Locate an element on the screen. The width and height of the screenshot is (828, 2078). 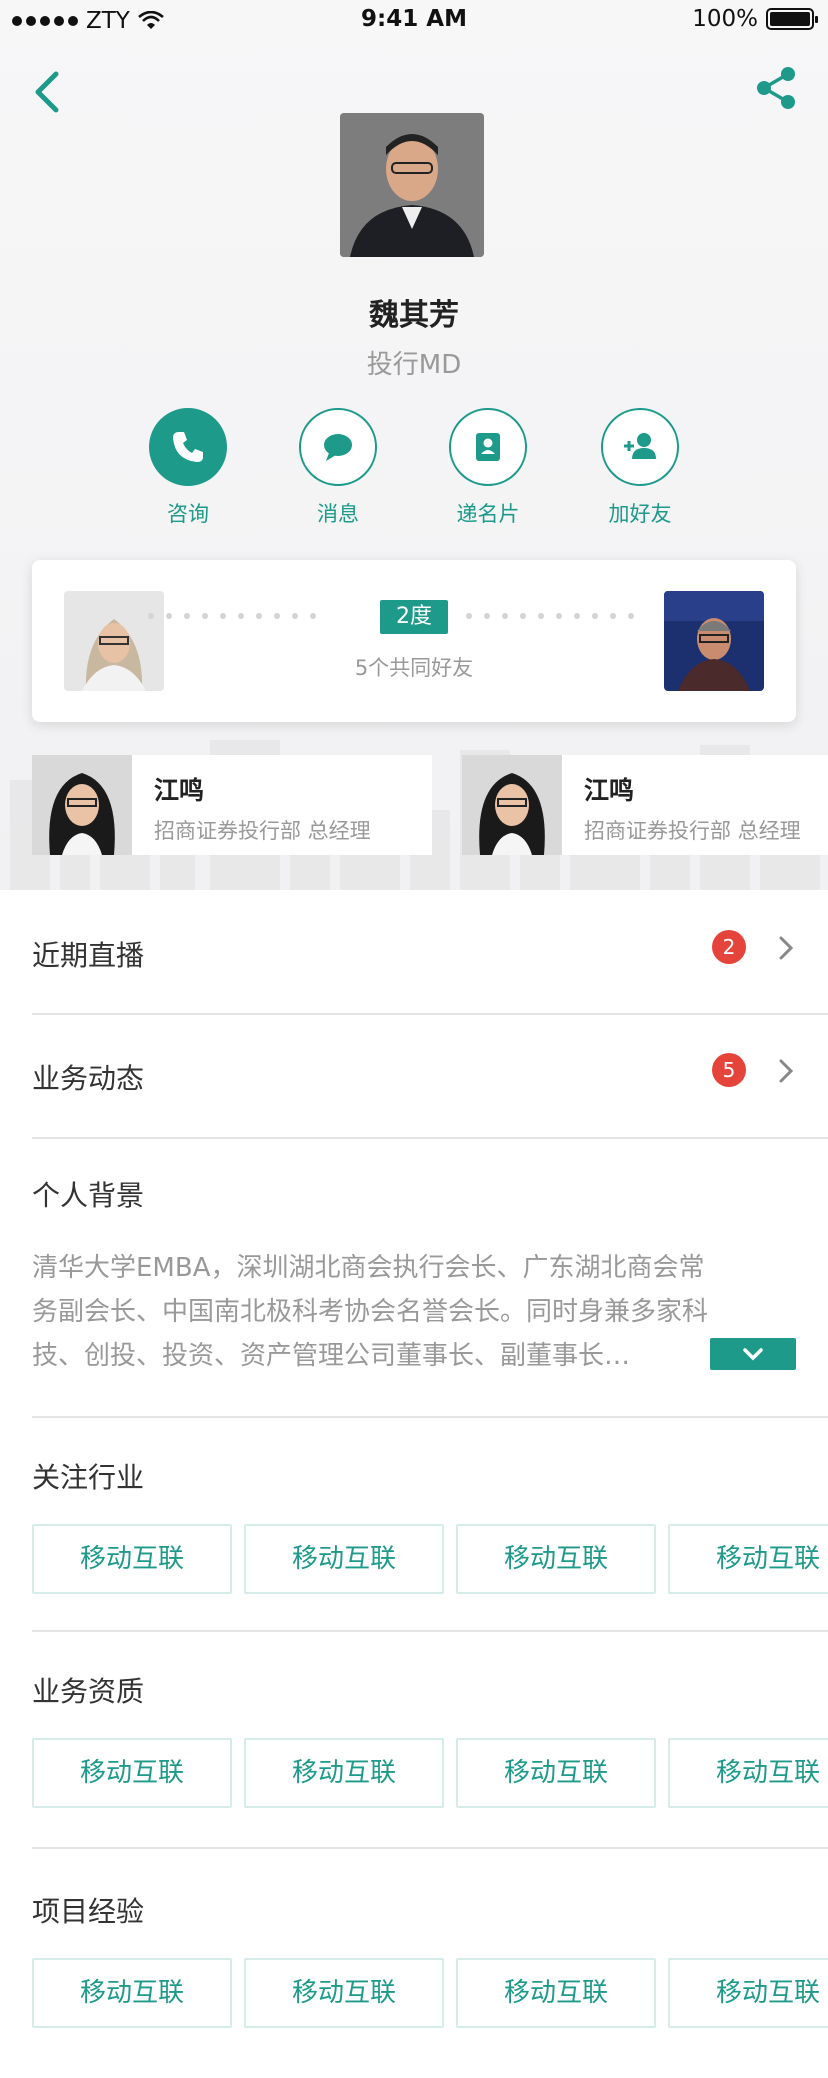
consult-label: 咨询 is located at coordinates (188, 514).